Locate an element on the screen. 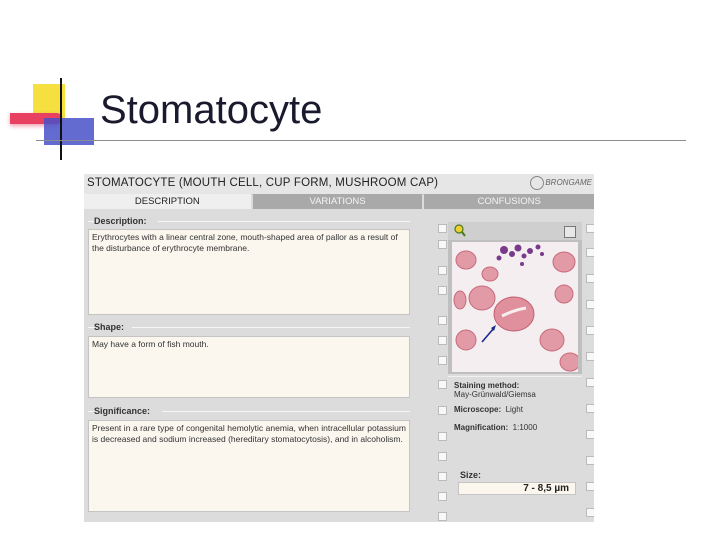  tab-bar: DESCRIPTION VARIATIONS CONFUSIONS is located at coordinates (339, 201).